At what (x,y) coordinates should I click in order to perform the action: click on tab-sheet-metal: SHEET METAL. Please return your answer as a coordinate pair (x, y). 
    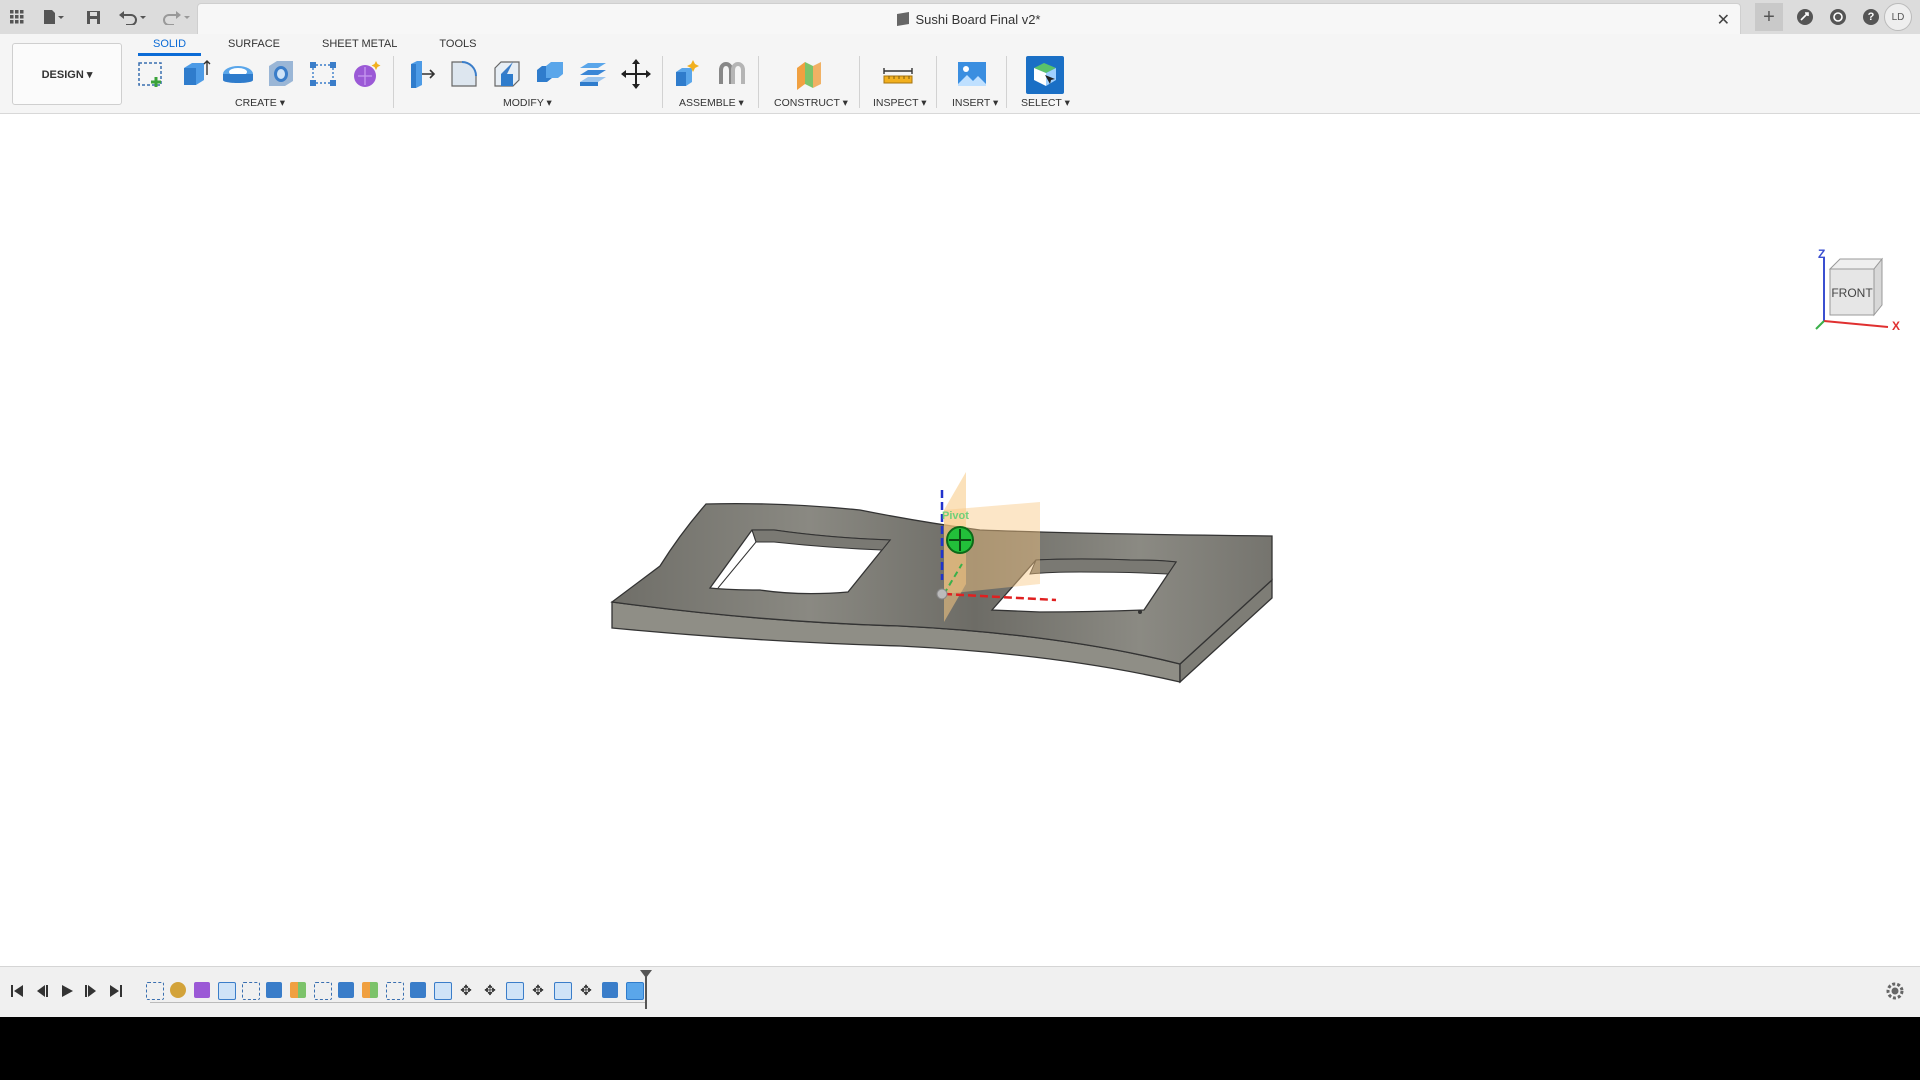
    Looking at the image, I should click on (359, 45).